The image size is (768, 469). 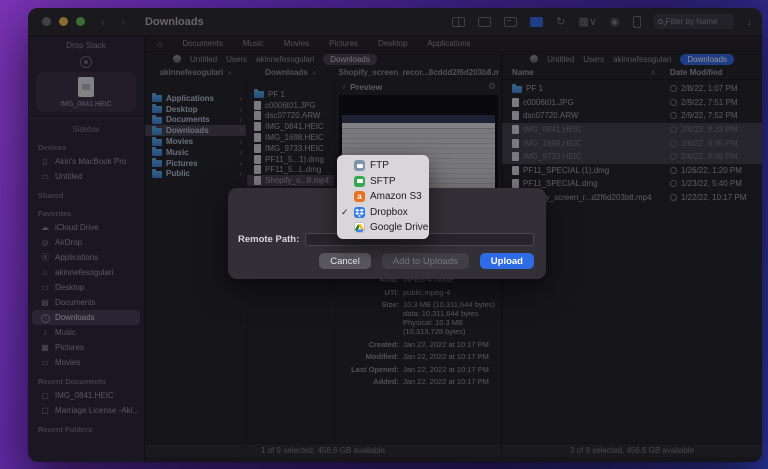 What do you see at coordinates (359, 212) in the screenshot?
I see `dropbox-icon` at bounding box center [359, 212].